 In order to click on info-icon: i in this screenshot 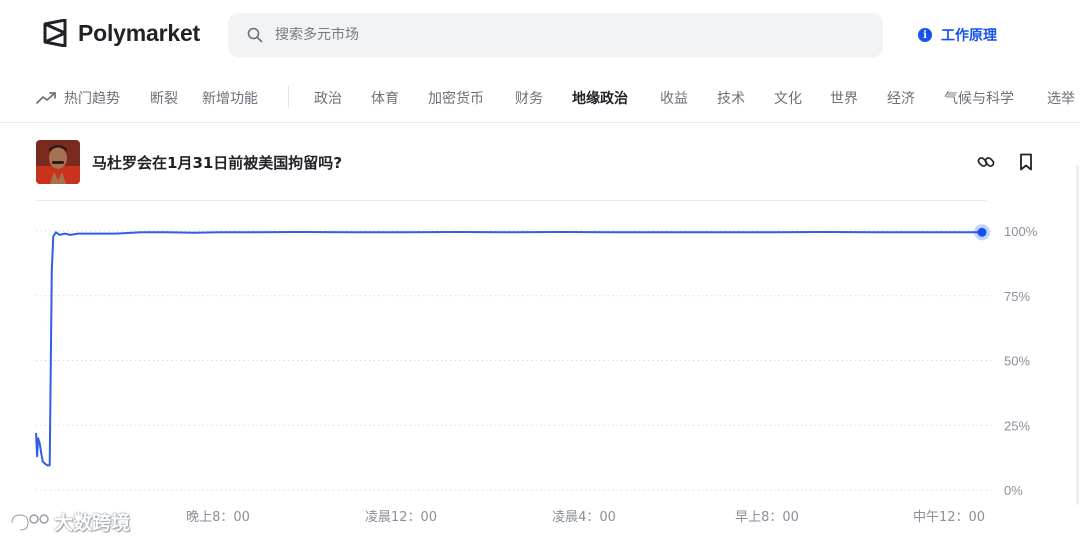, I will do `click(925, 35)`.